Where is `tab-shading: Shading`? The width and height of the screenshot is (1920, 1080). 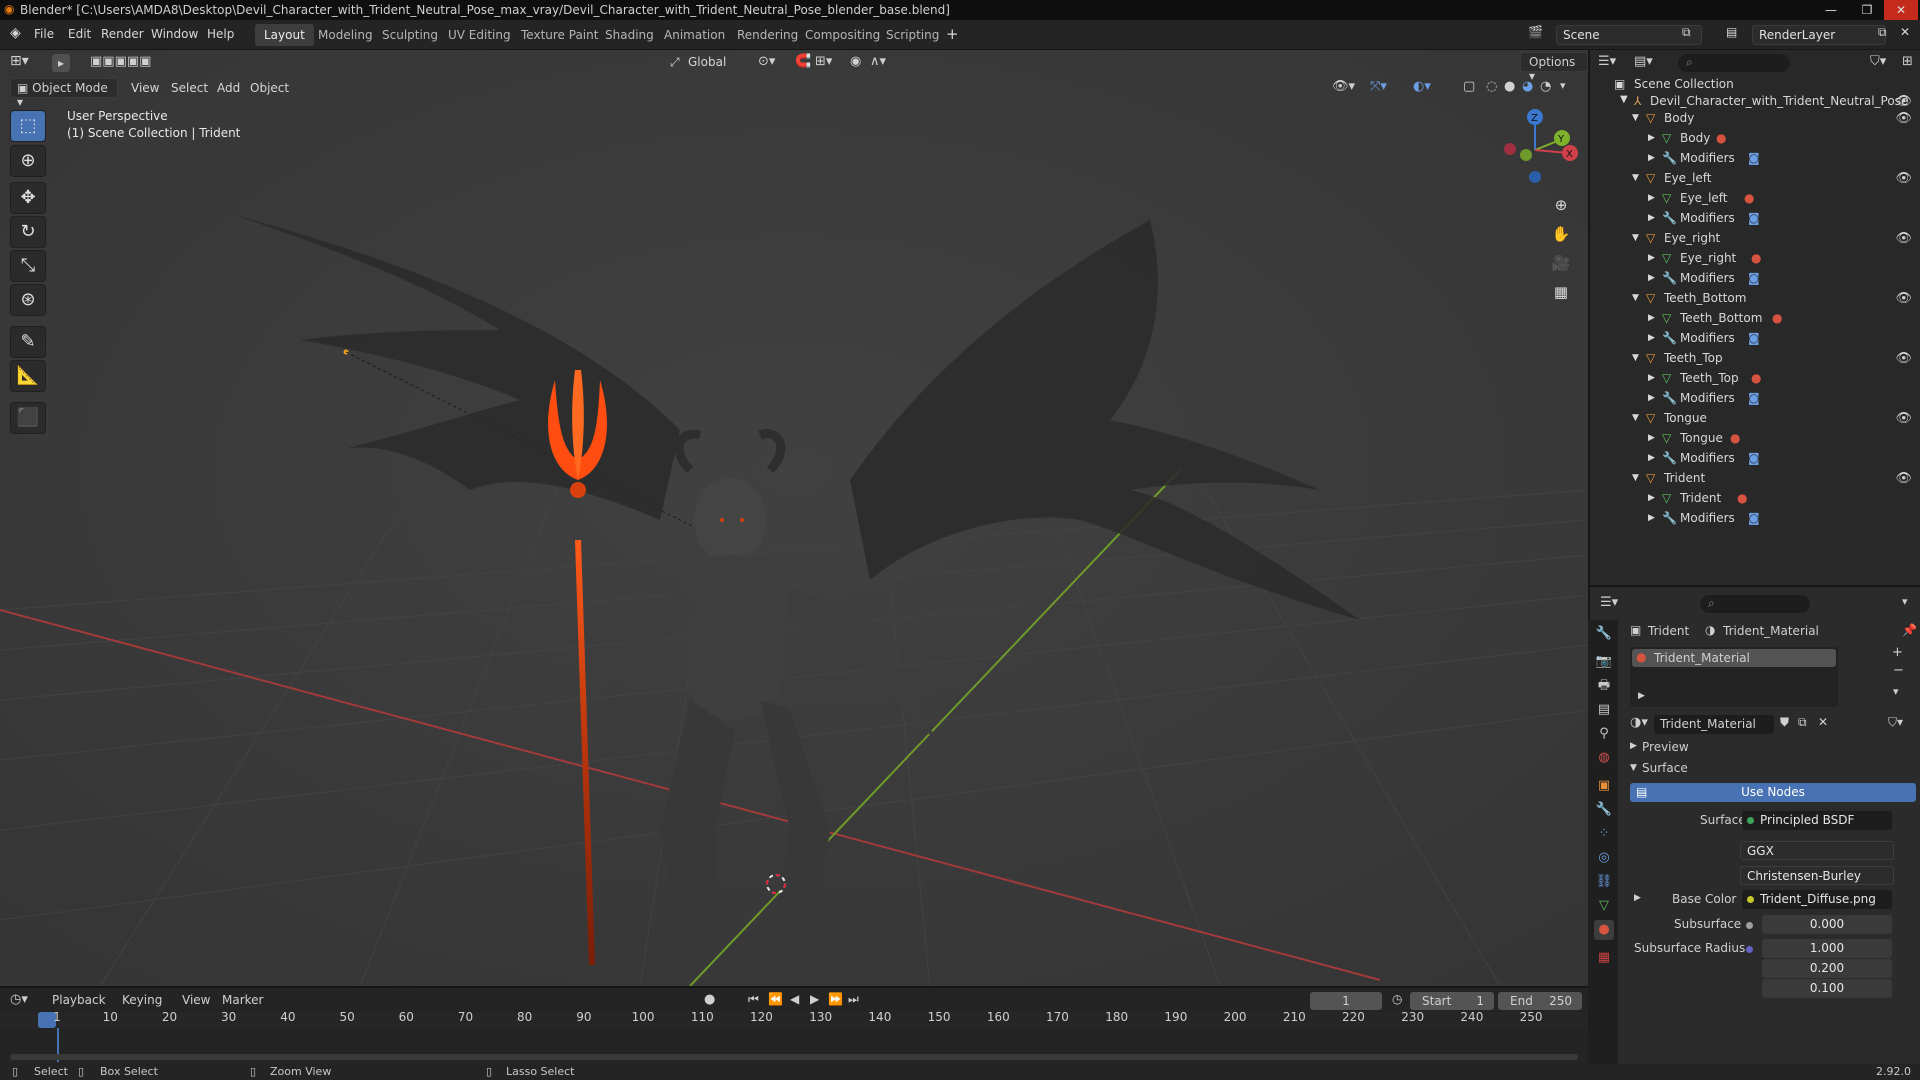 tab-shading: Shading is located at coordinates (629, 35).